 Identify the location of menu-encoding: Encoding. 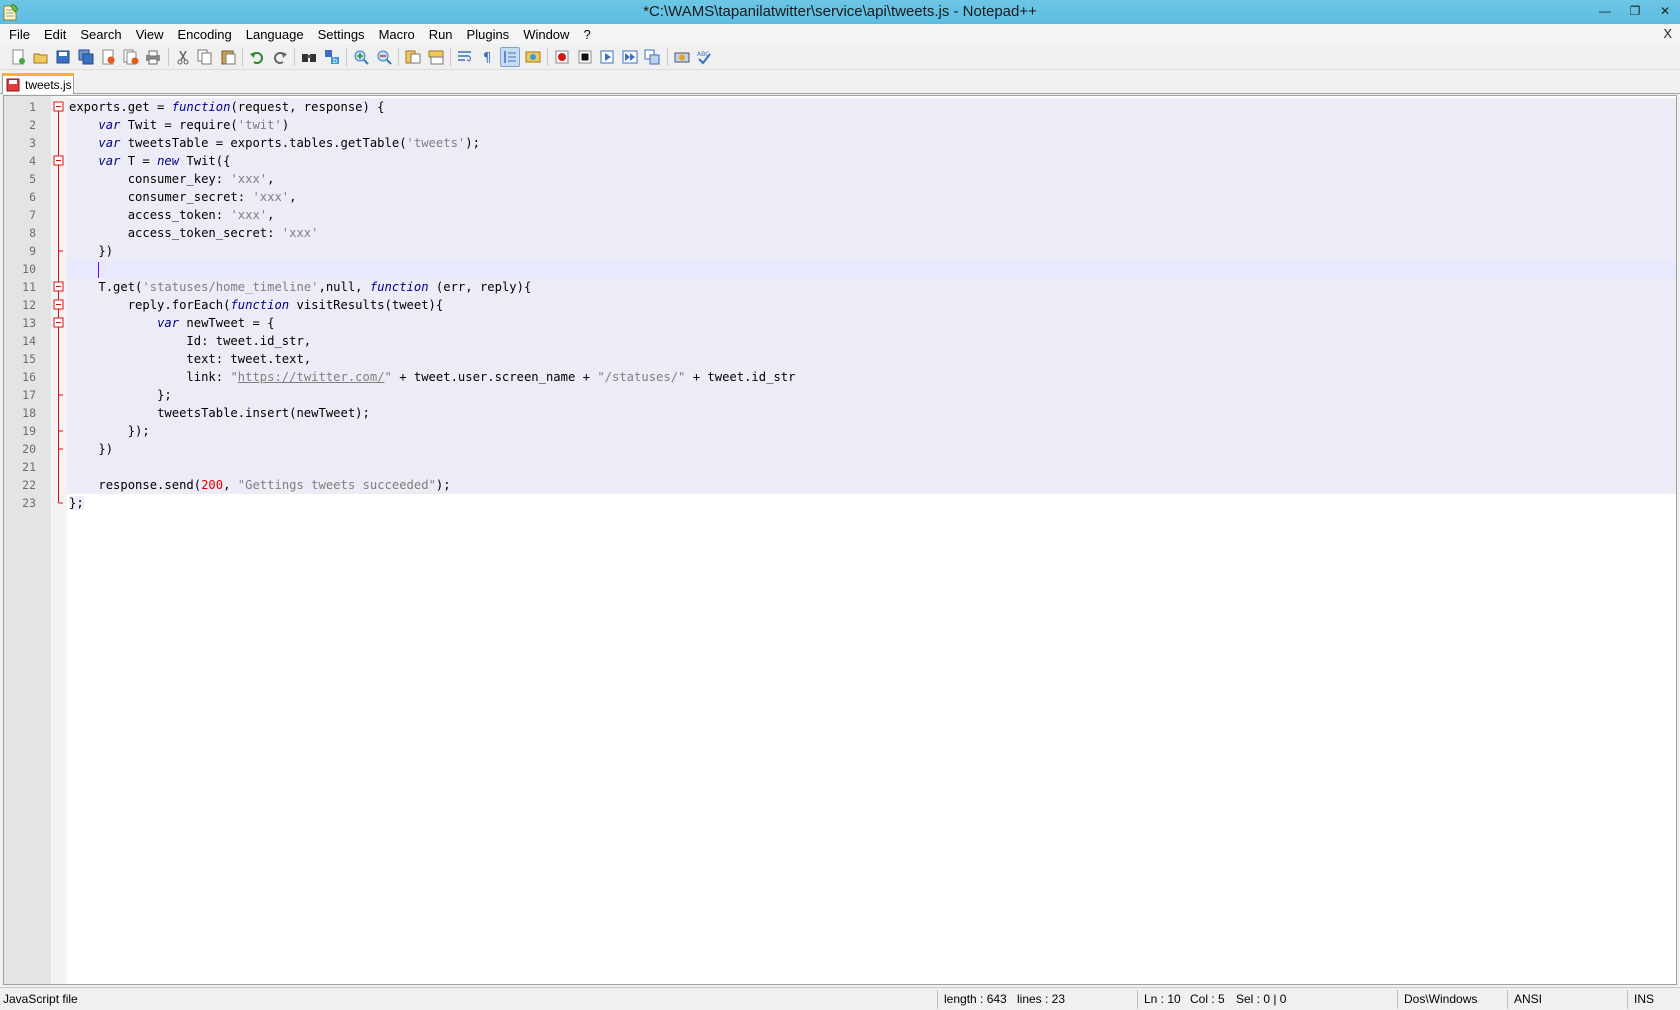
(205, 34).